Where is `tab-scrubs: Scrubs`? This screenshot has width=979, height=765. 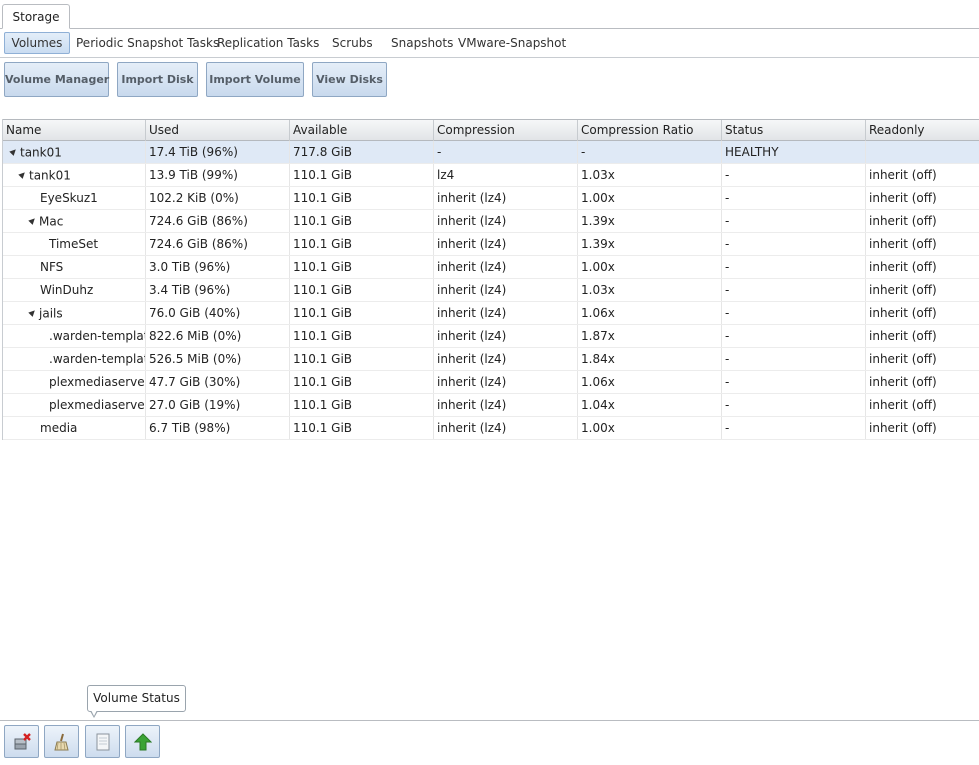
tab-scrubs: Scrubs is located at coordinates (352, 43).